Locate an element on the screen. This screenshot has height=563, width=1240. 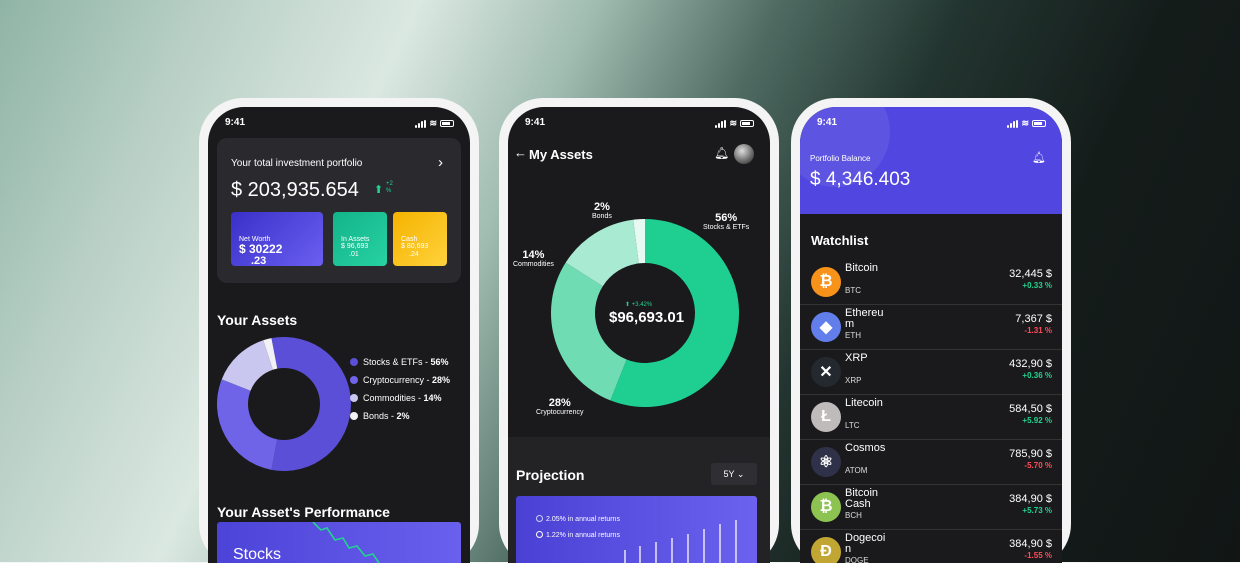
coin-price: 7,367 $ is located at coordinates (1033, 319).